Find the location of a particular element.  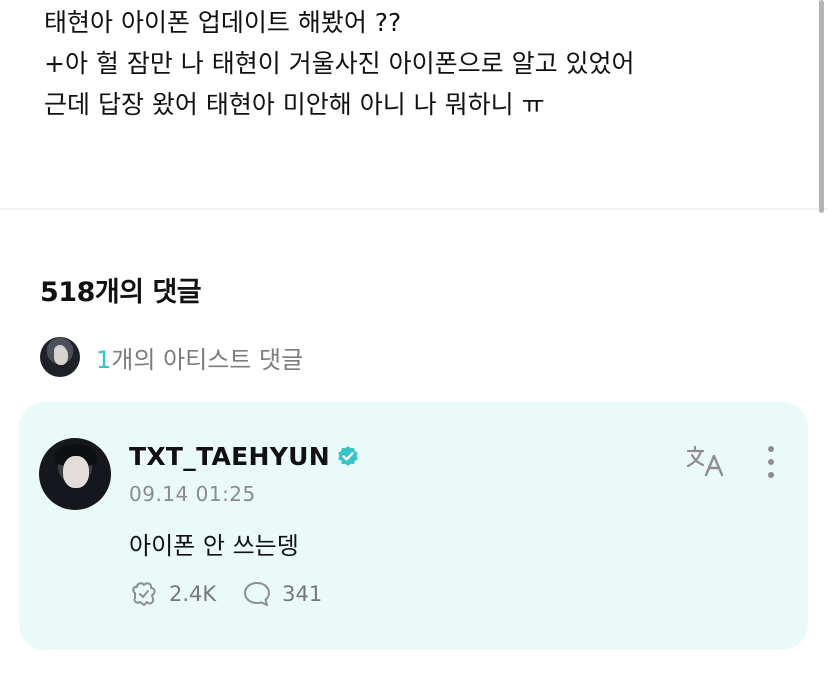

section-divider is located at coordinates (414, 209).